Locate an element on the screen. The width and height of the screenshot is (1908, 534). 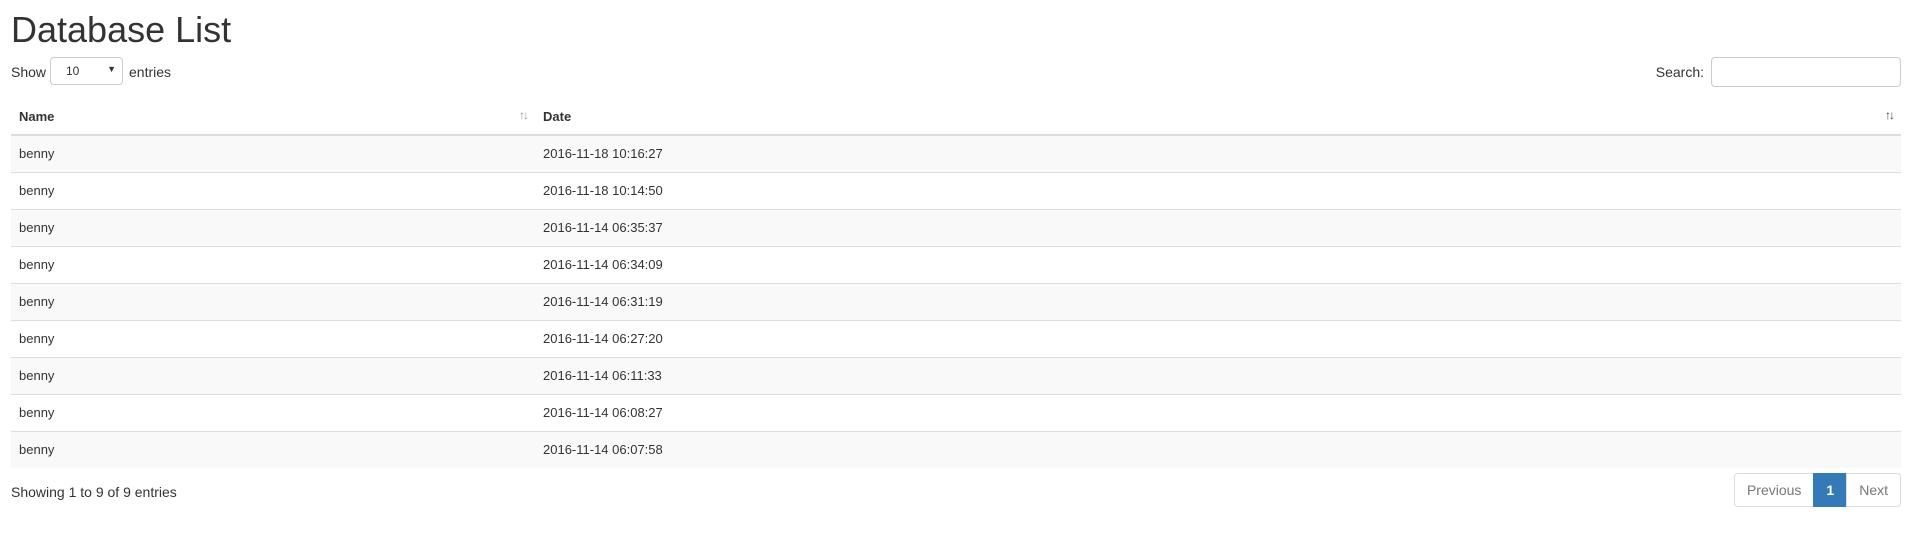
search-label: Search: is located at coordinates (1679, 72).